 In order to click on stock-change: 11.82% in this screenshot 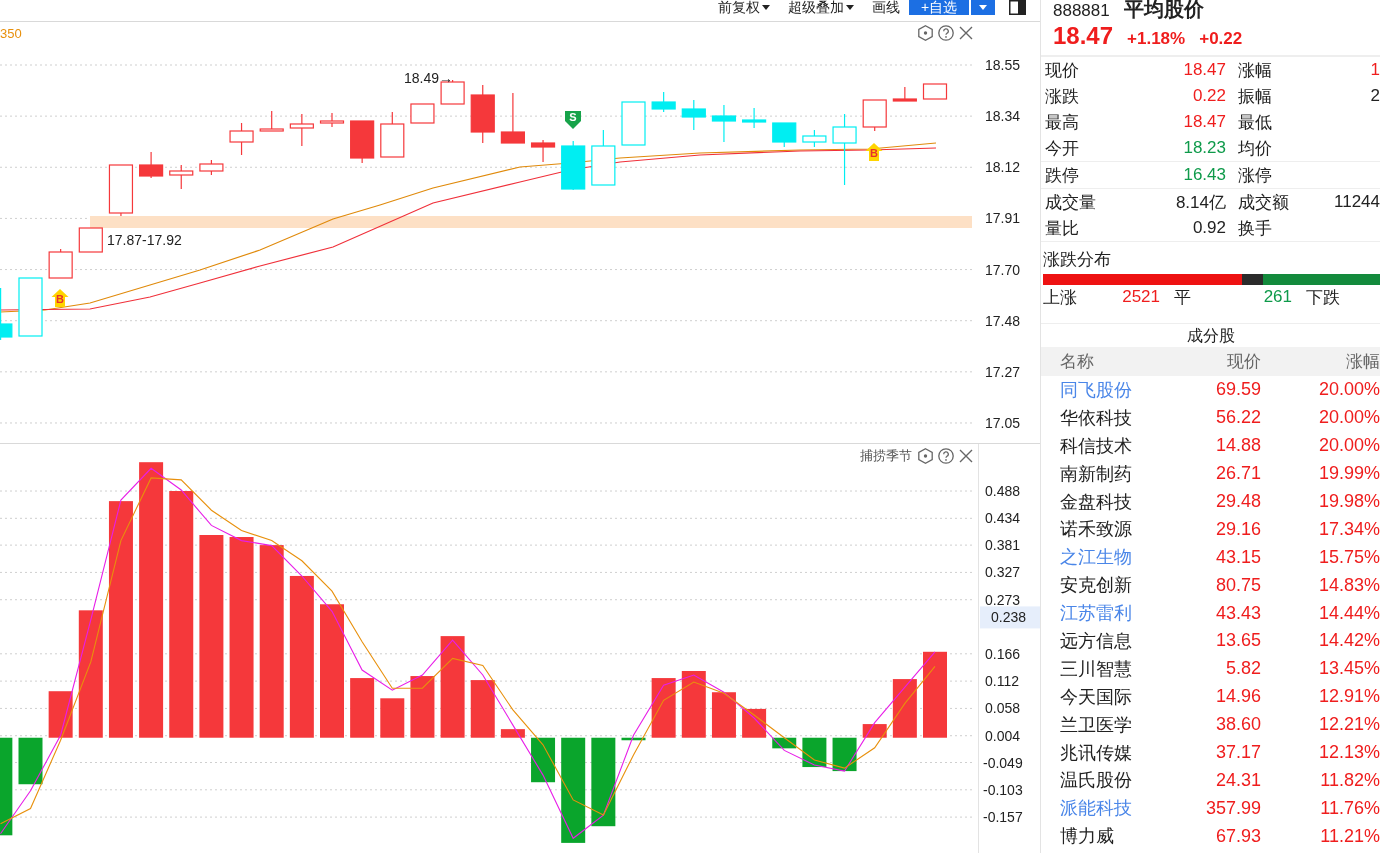, I will do `click(1349, 780)`.